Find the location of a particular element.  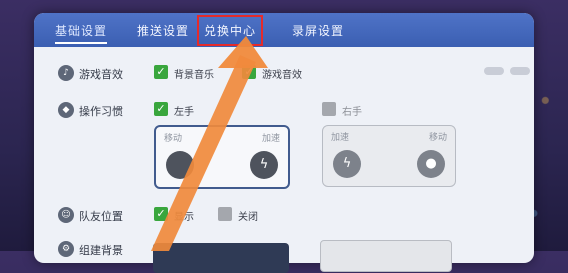

tab-push-settings: 推送设置 is located at coordinates (163, 30).